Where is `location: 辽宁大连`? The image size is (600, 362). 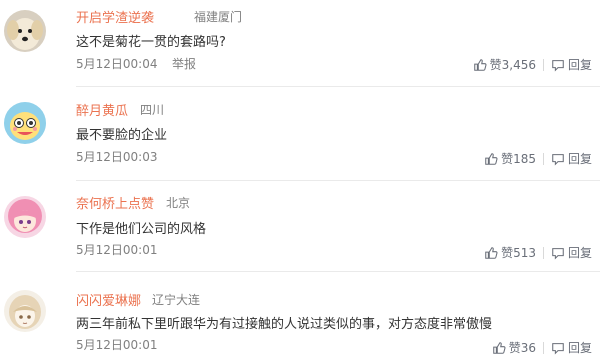 location: 辽宁大连 is located at coordinates (176, 300).